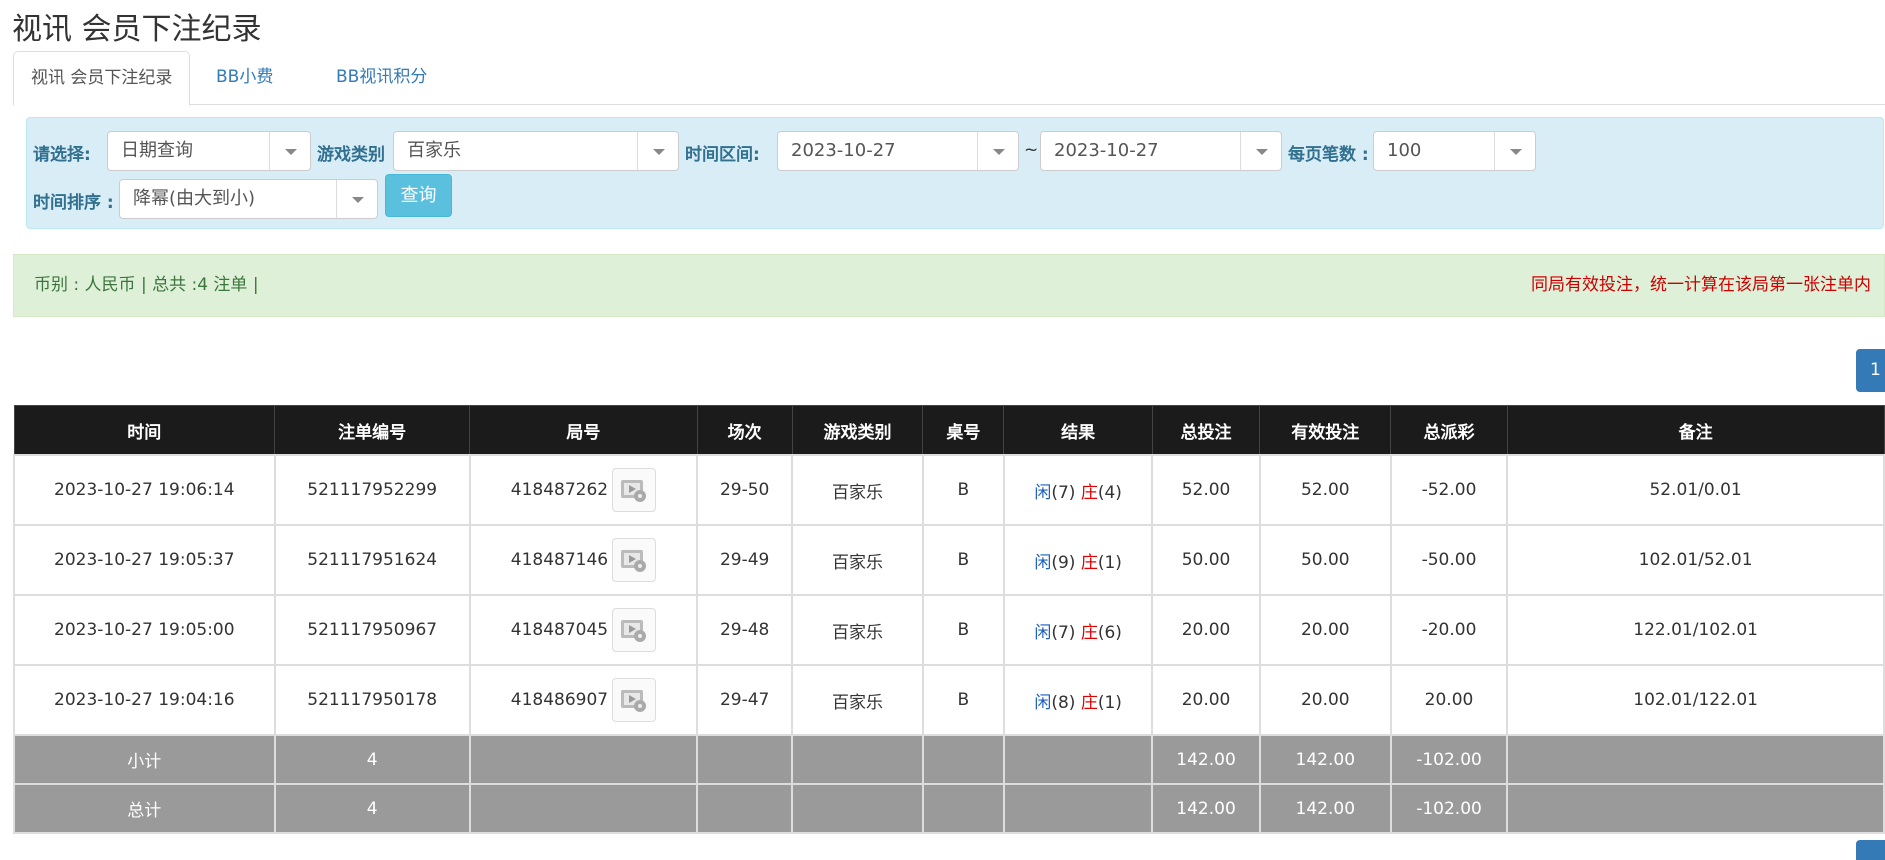  I want to click on query-button: 查询, so click(418, 195).